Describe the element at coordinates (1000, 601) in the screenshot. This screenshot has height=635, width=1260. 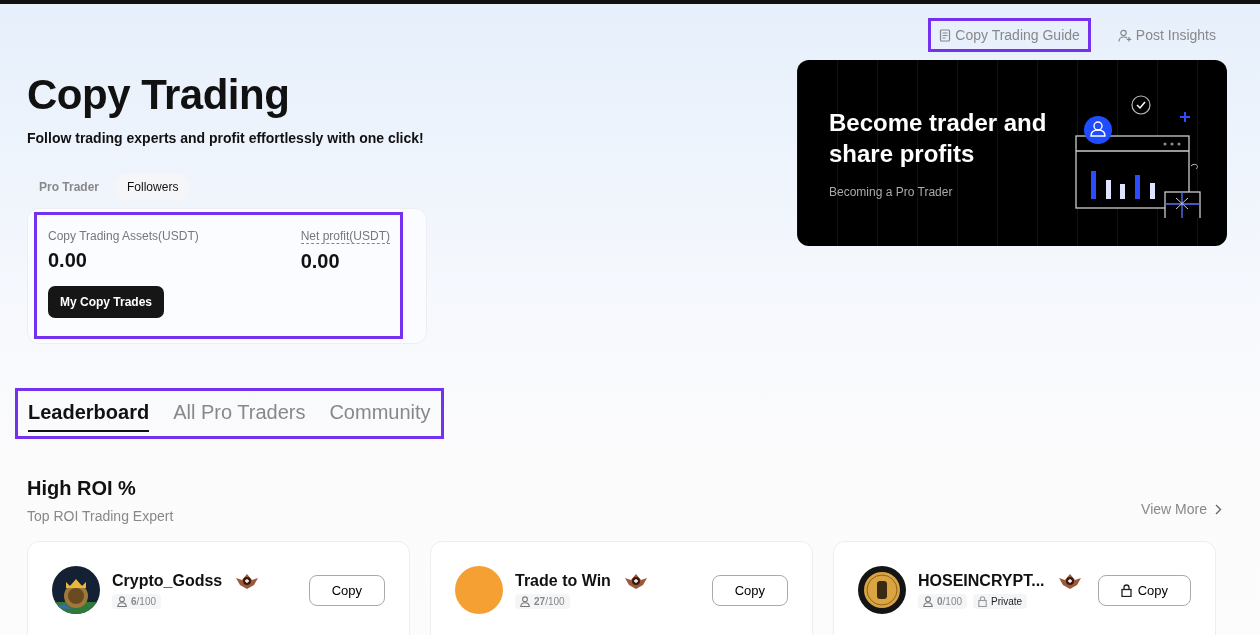
I see `private-tag: Private` at that location.